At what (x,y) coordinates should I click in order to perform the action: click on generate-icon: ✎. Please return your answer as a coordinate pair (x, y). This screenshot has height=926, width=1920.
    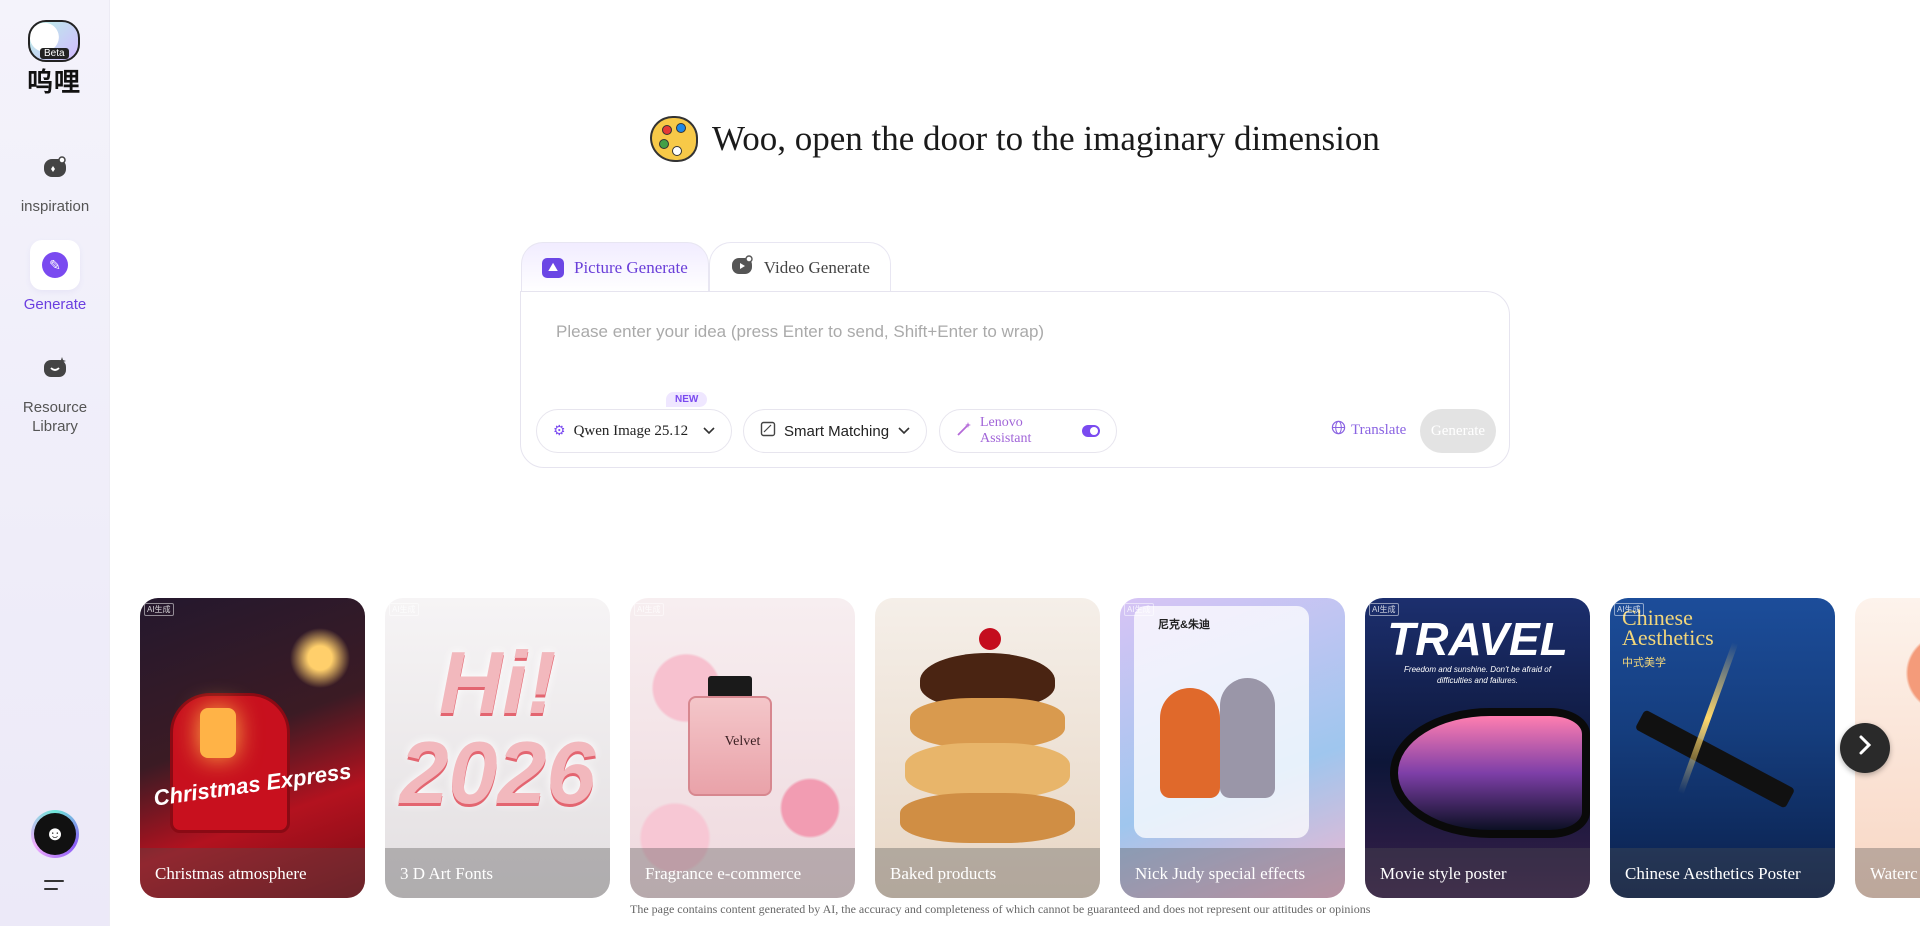
    Looking at the image, I should click on (55, 265).